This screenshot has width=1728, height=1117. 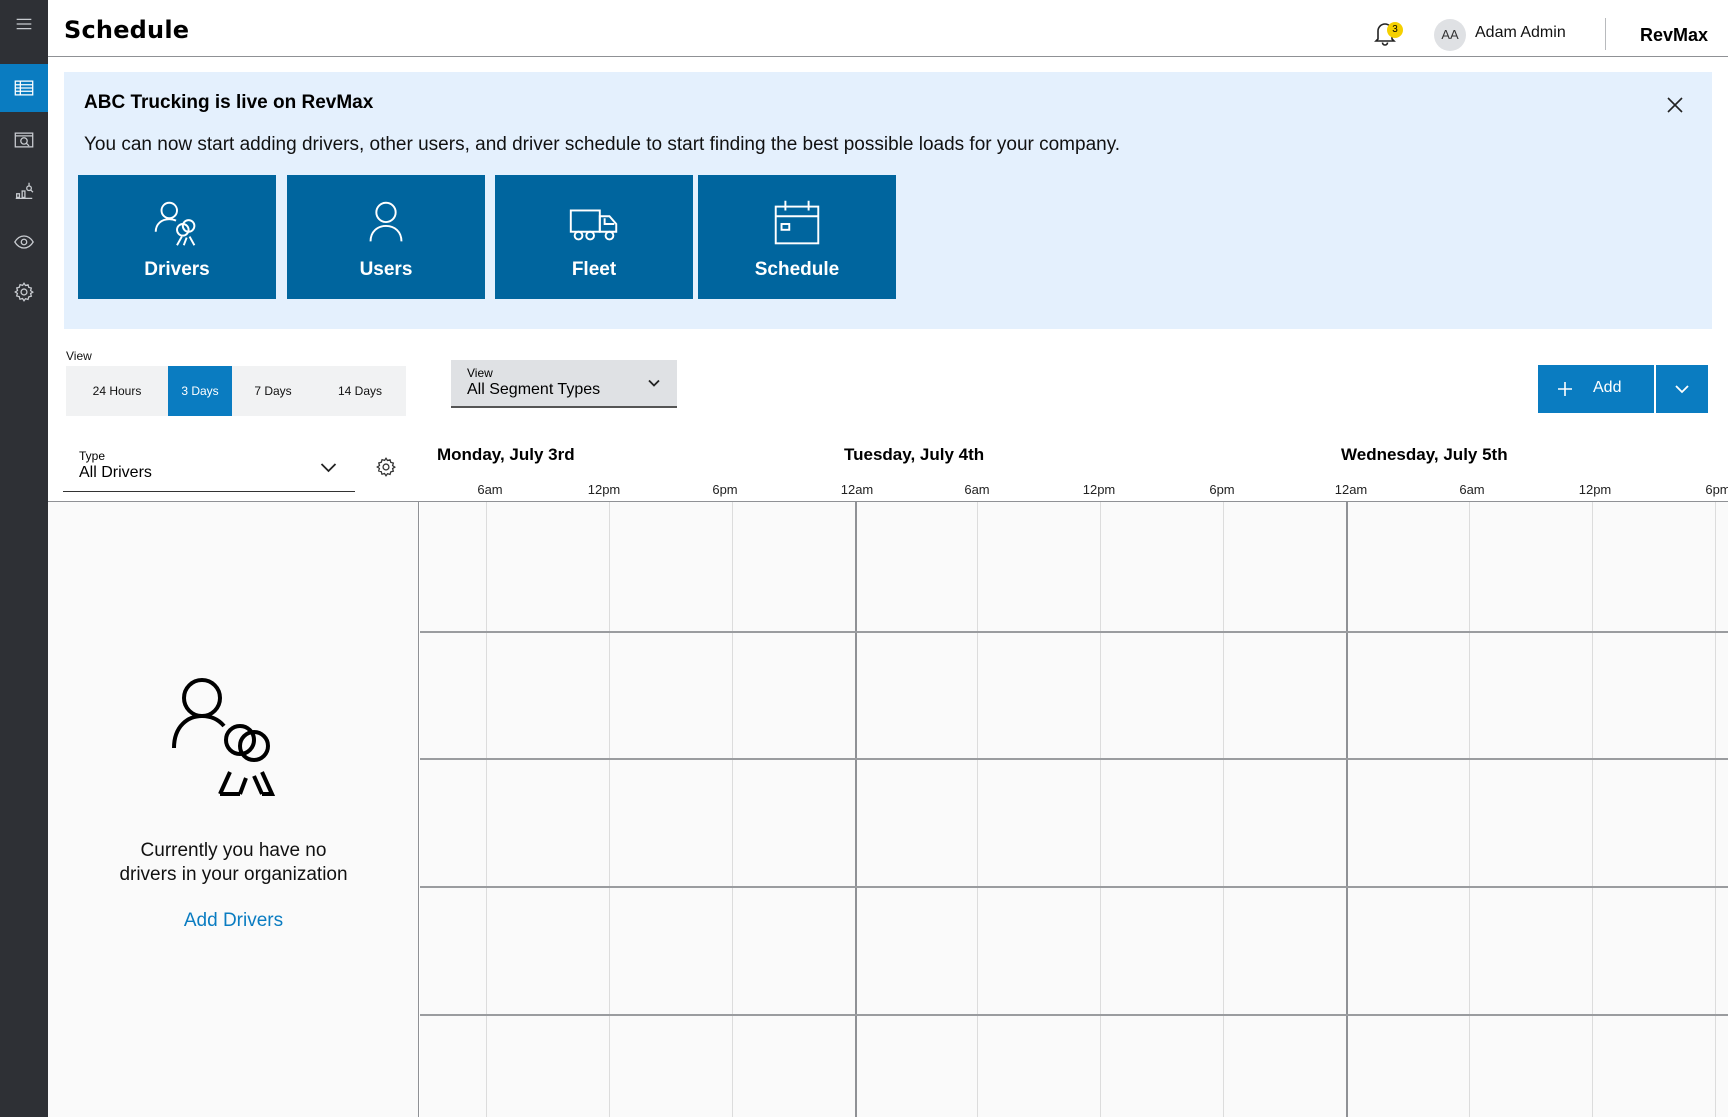 What do you see at coordinates (92, 456) in the screenshot?
I see `type-dropdown-label: Type` at bounding box center [92, 456].